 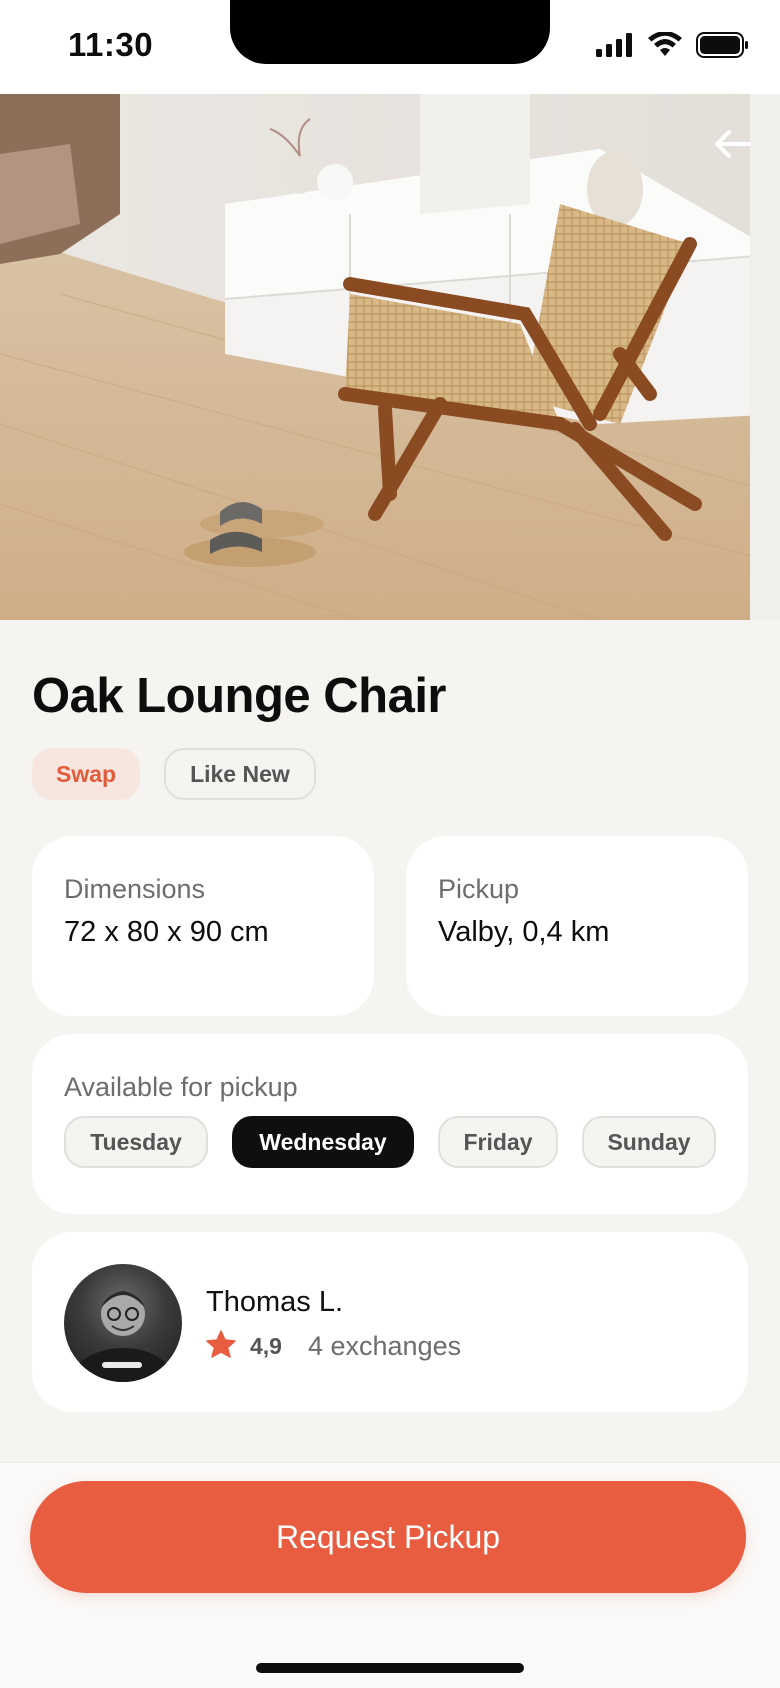 I want to click on battery-icon, so click(x=723, y=47).